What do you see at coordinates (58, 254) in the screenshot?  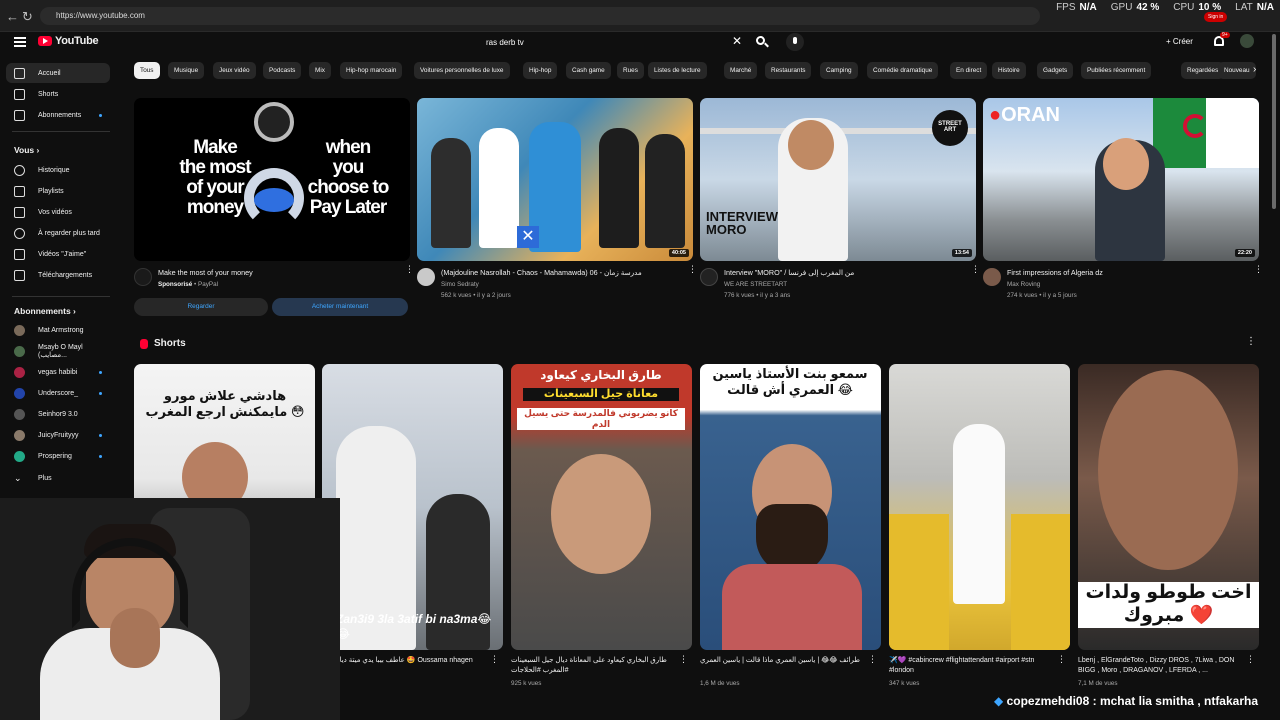 I see `sidebar-item-liked: Vidéos "J'aime"` at bounding box center [58, 254].